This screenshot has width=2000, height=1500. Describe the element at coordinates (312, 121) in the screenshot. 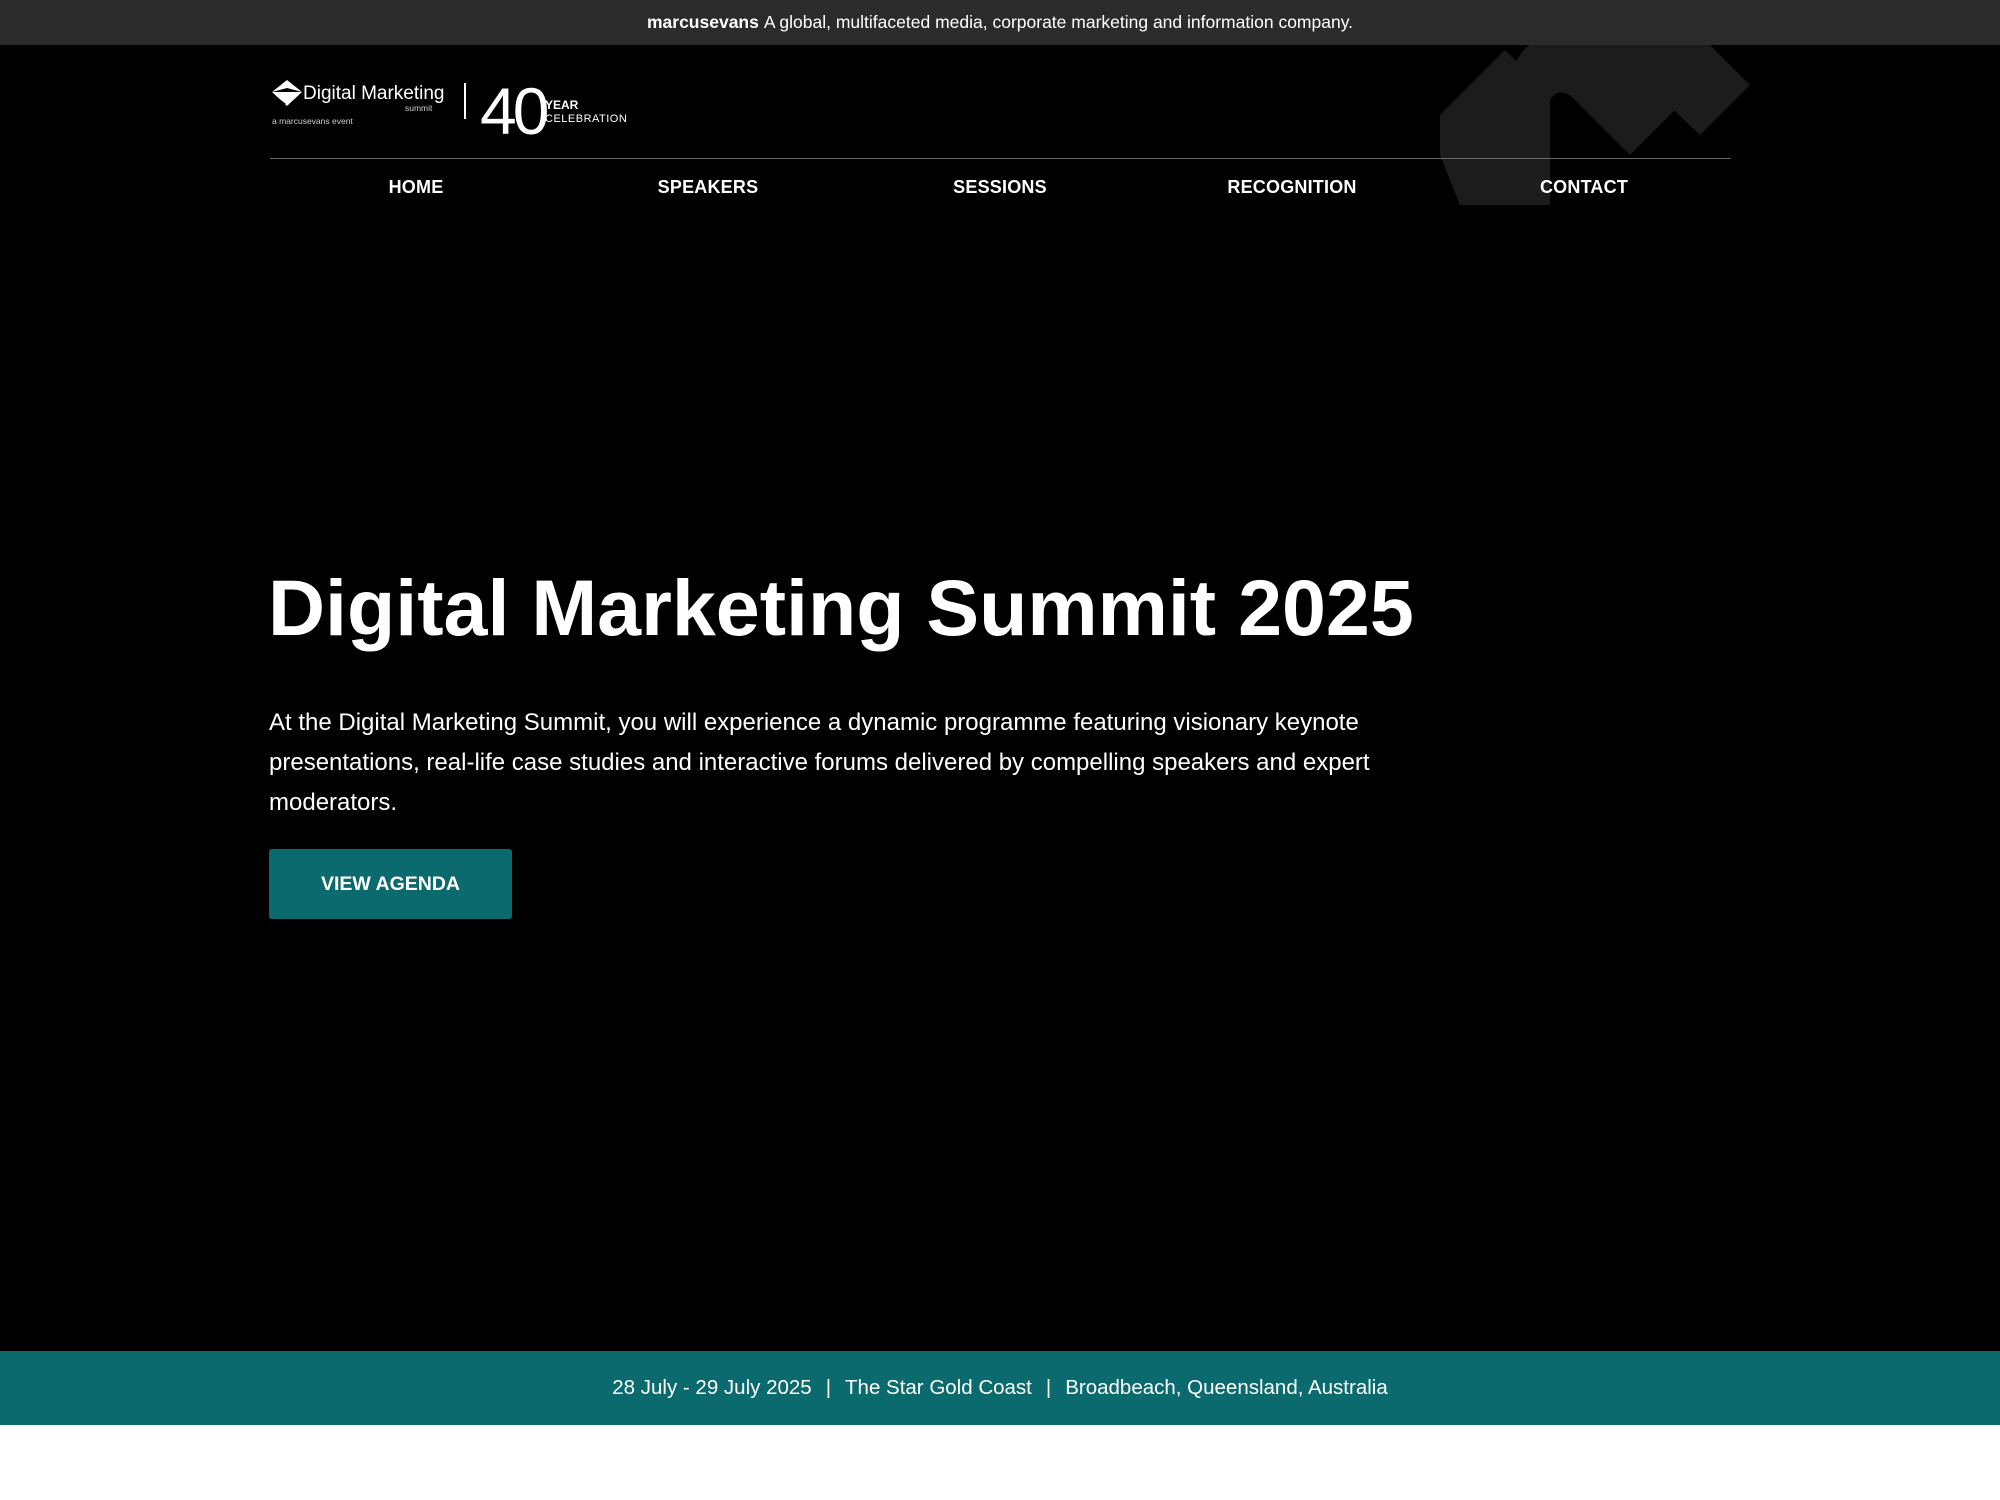

I see `logo-byline: a marcusevans event` at that location.